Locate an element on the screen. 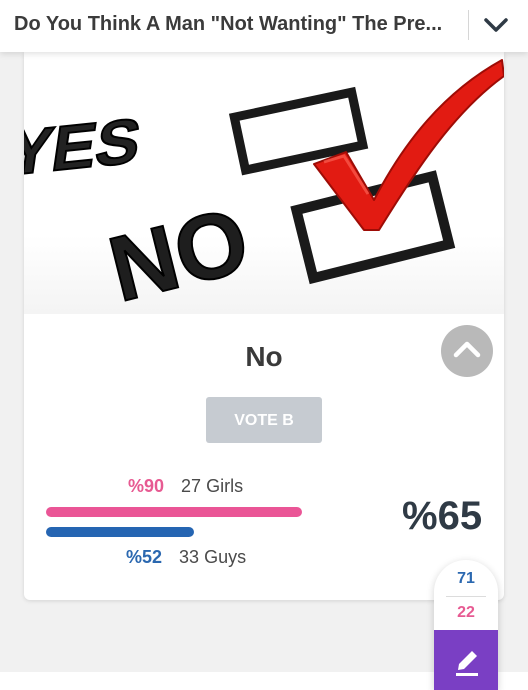 This screenshot has height=690, width=528. counter-separator is located at coordinates (466, 596).